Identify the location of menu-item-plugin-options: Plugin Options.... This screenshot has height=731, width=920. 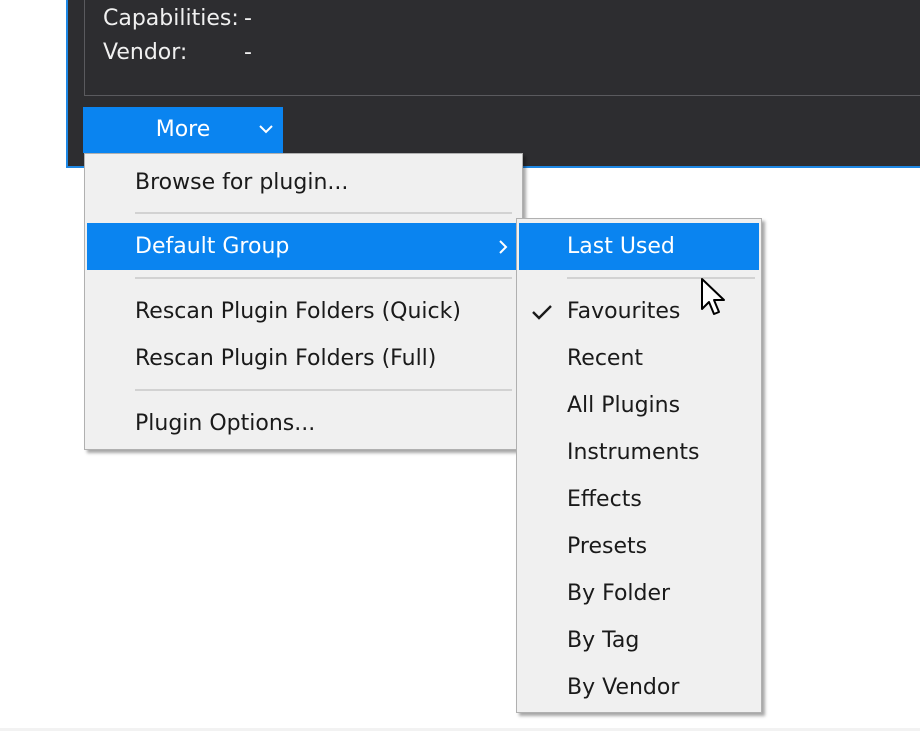
(303, 423).